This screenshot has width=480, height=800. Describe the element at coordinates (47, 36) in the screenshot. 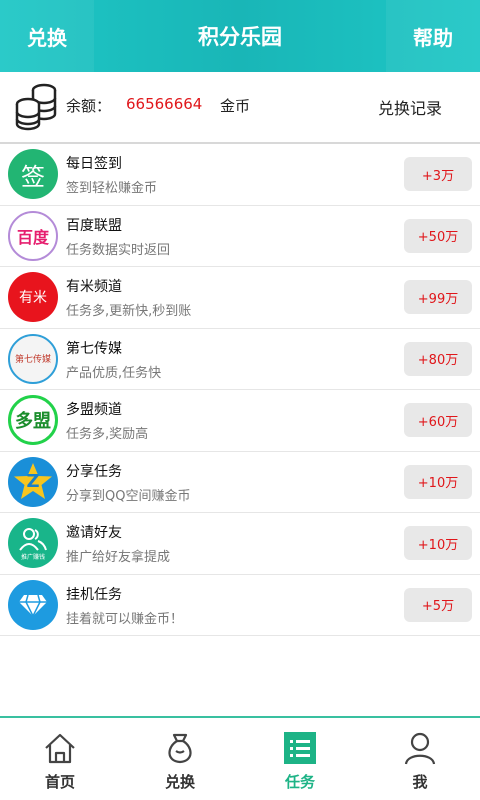

I see `exchange-button: 兑换` at that location.